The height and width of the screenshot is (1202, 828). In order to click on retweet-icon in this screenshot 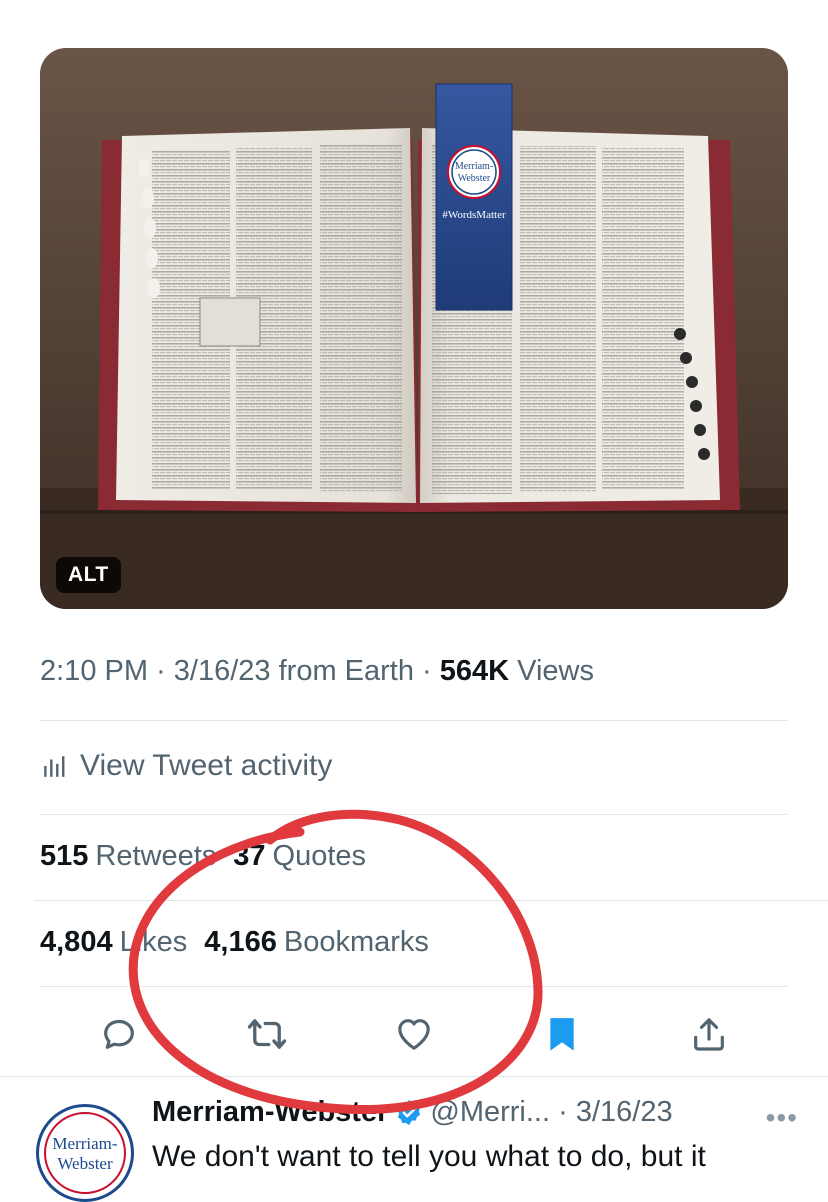, I will do `click(267, 1034)`.